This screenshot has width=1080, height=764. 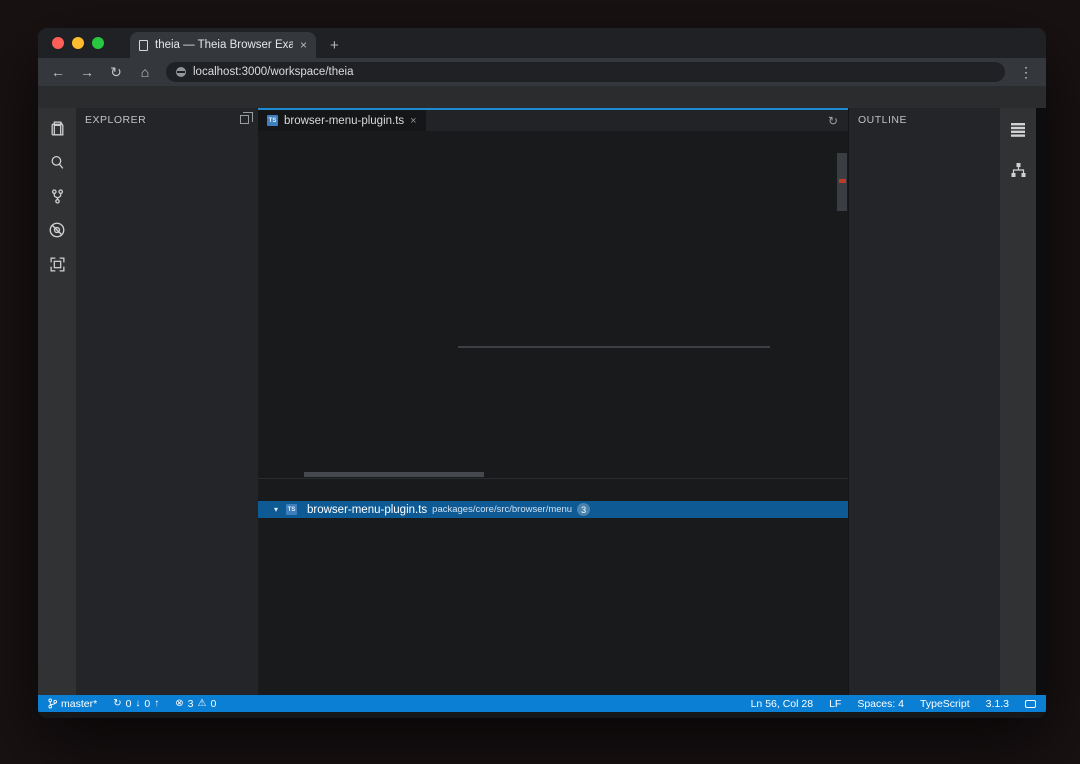 What do you see at coordinates (842, 181) in the screenshot?
I see `error-overview-mark` at bounding box center [842, 181].